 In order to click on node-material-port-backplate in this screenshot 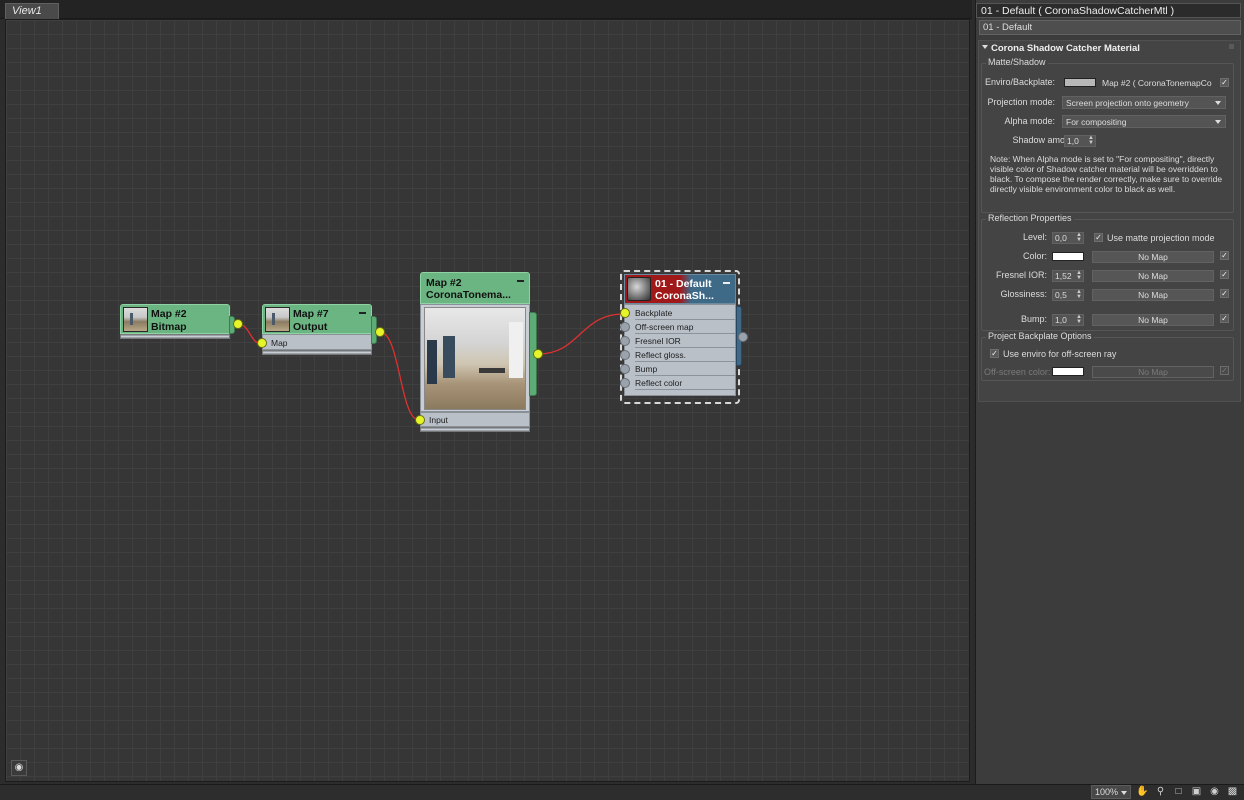, I will do `click(625, 313)`.